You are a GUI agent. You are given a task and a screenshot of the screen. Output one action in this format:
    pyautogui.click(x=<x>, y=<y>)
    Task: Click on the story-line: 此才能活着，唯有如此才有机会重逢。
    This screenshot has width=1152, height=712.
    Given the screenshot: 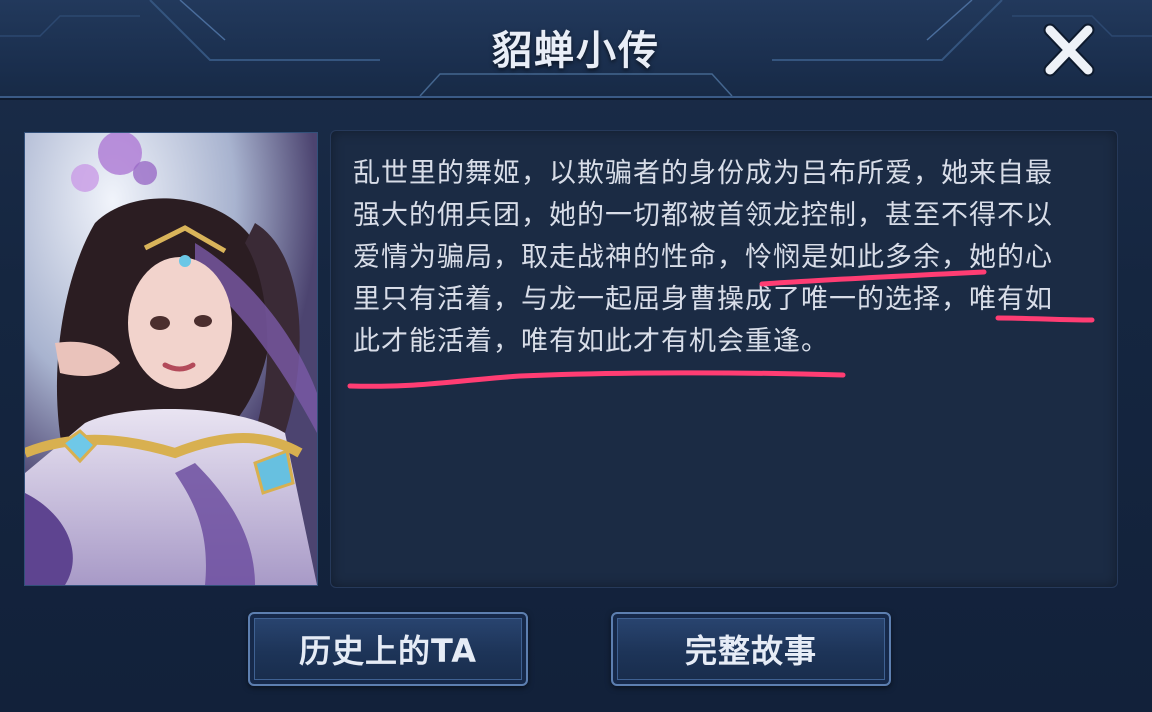 What is the action you would take?
    pyautogui.click(x=591, y=341)
    